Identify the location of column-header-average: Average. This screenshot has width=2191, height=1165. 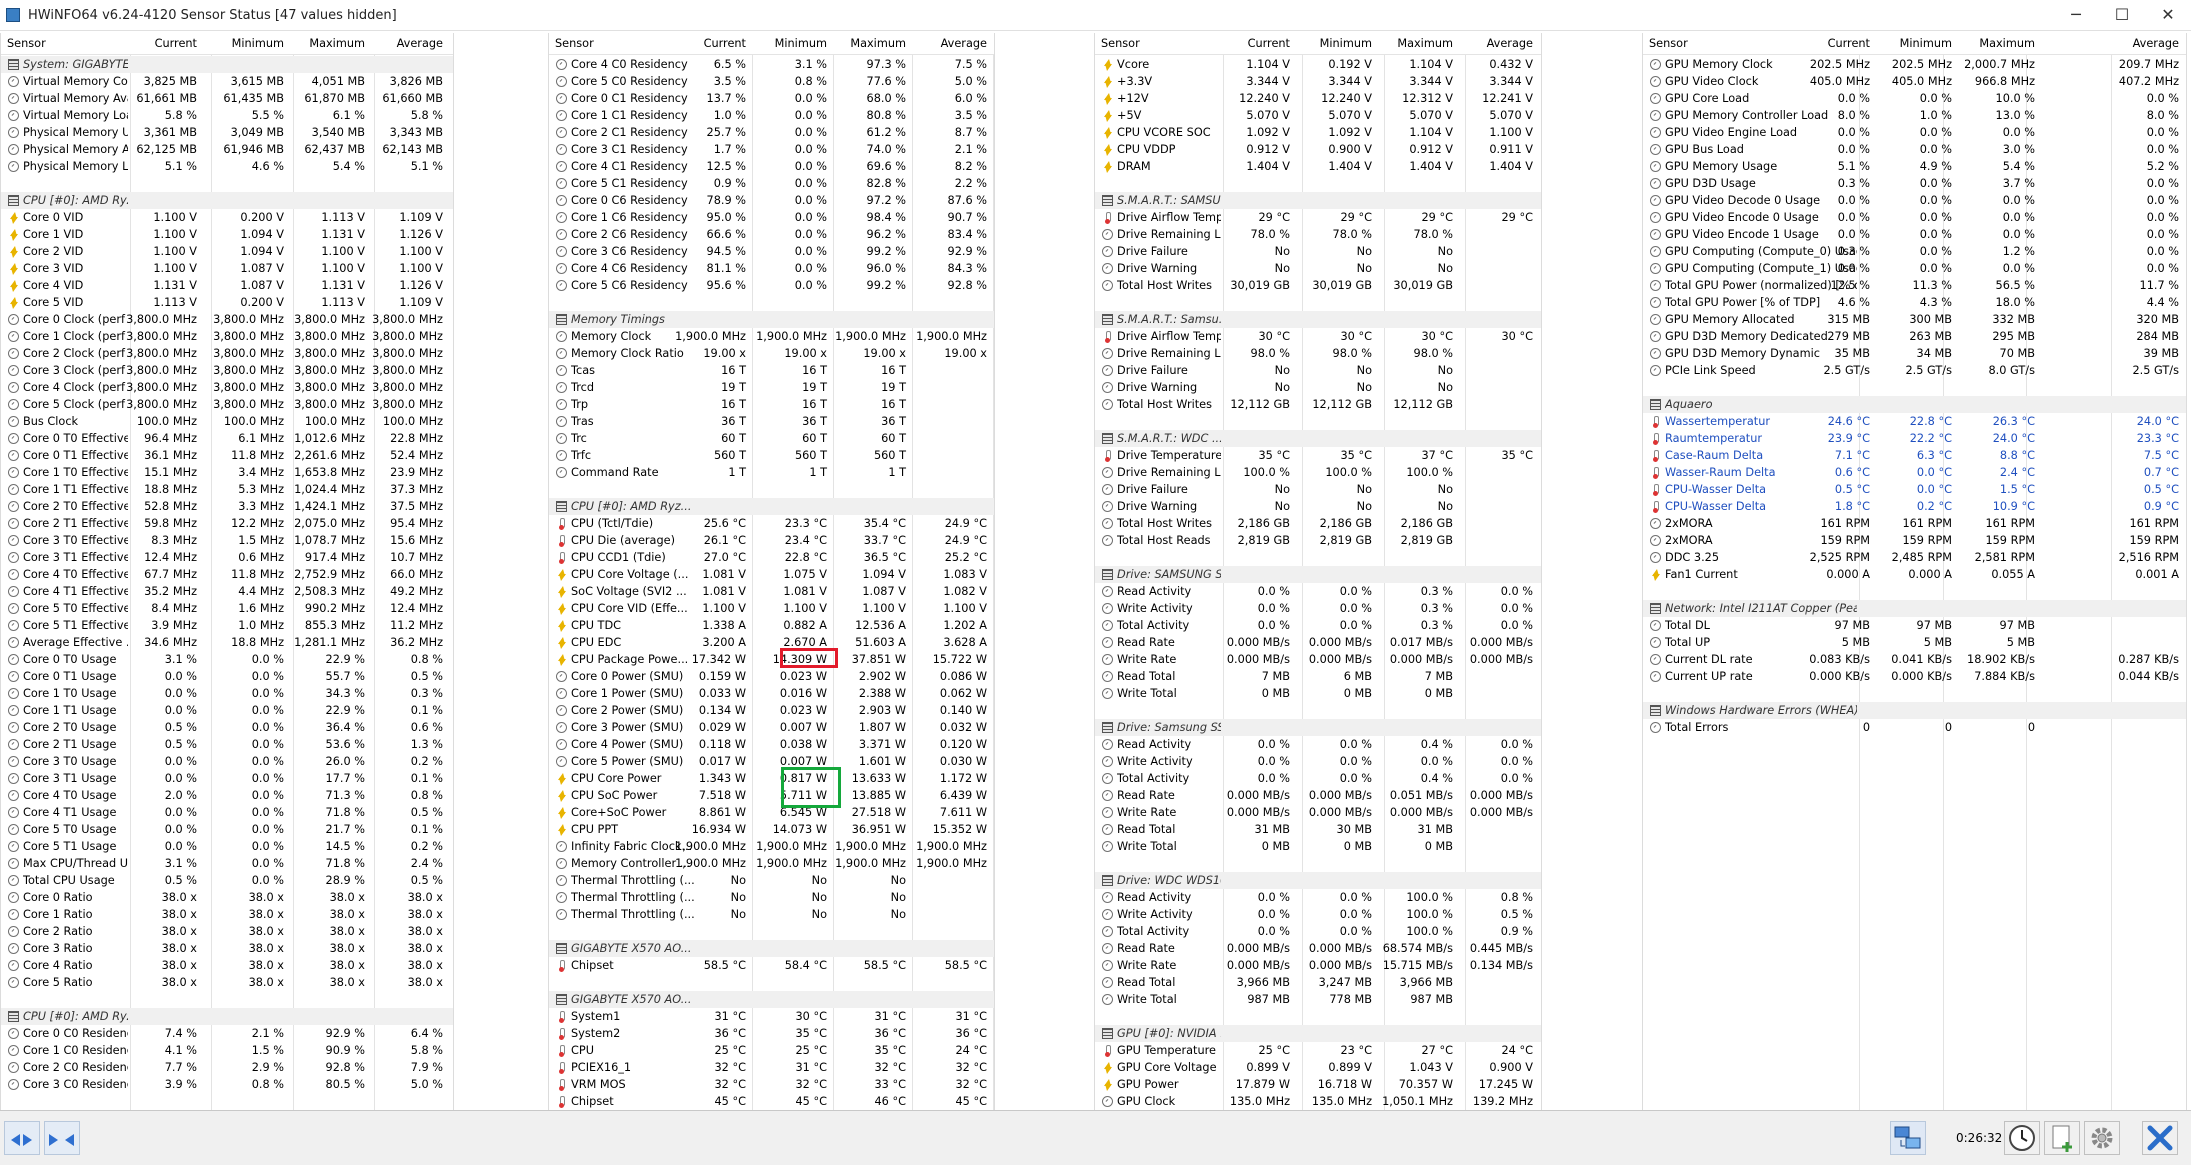
(1510, 43).